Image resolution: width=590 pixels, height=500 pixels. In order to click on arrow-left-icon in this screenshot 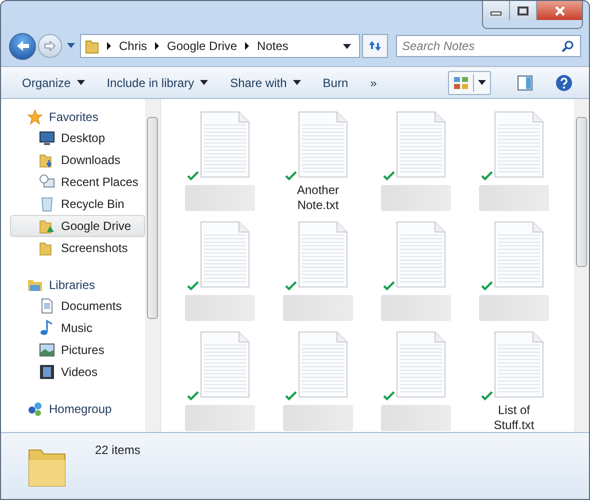, I will do `click(22, 46)`.